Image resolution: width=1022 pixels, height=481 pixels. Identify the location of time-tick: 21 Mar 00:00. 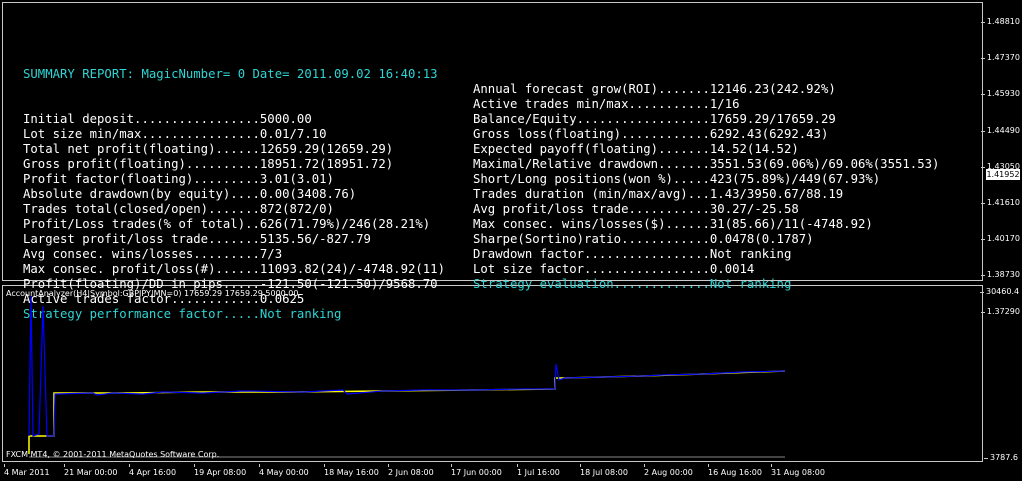
(91, 470).